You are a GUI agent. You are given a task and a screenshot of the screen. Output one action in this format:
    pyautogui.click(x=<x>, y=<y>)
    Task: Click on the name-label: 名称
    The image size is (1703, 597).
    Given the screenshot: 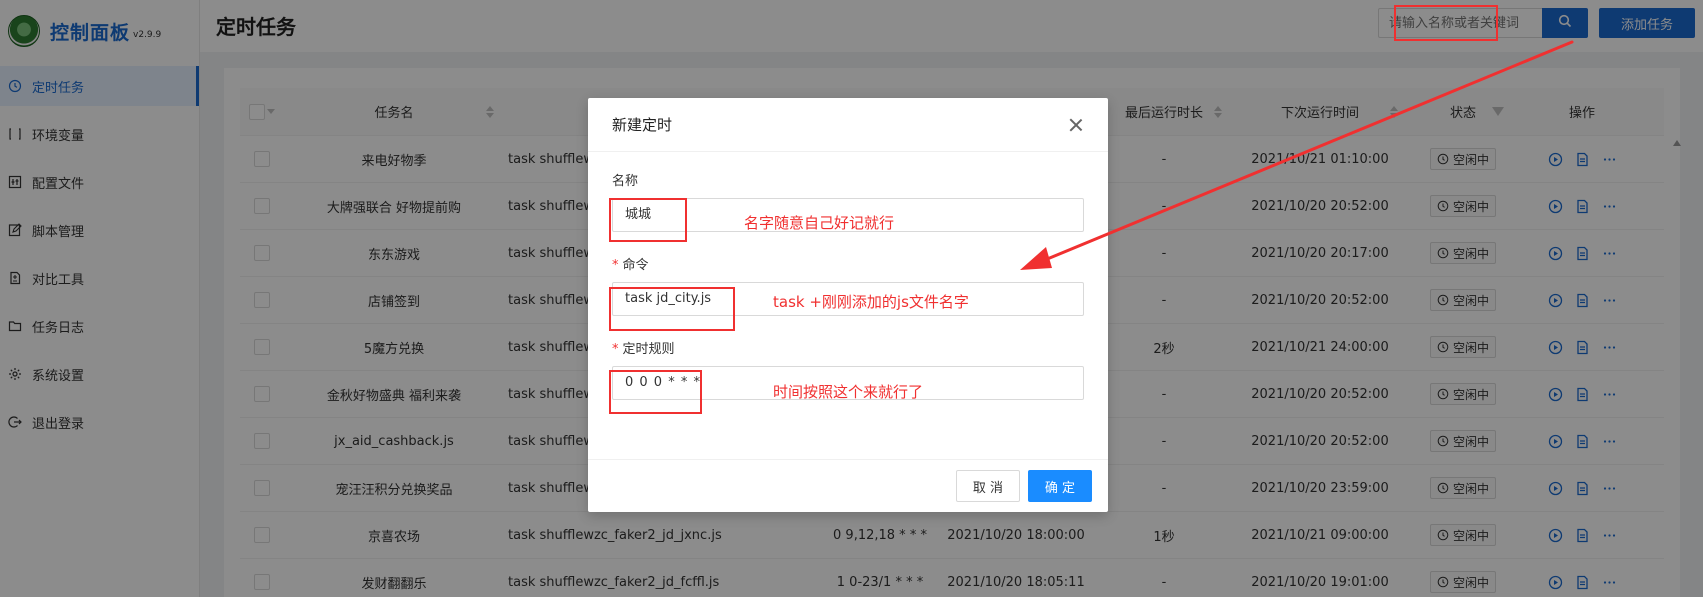 What is the action you would take?
    pyautogui.click(x=625, y=181)
    